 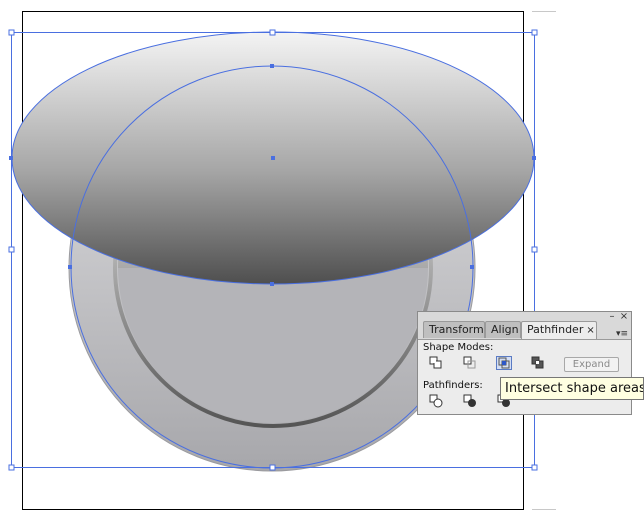 I want to click on trim-button, so click(x=470, y=401).